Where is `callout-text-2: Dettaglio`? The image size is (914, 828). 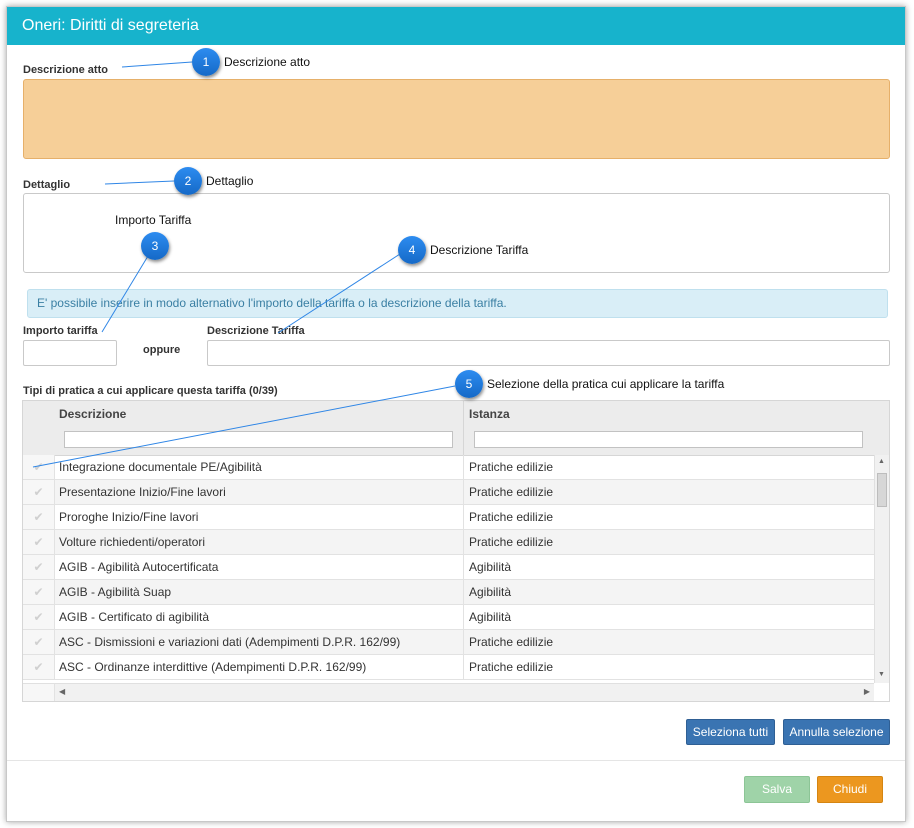 callout-text-2: Dettaglio is located at coordinates (230, 181).